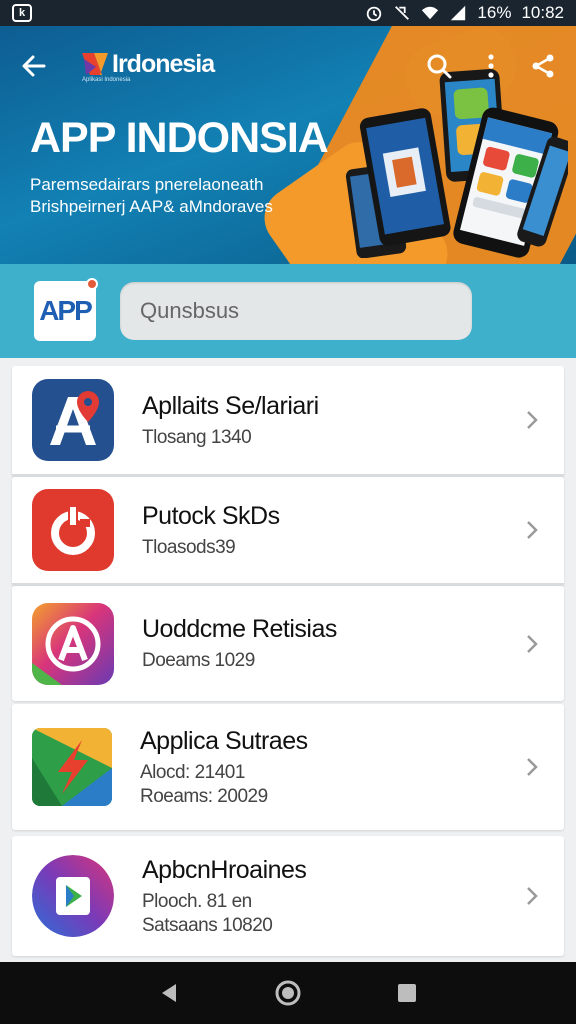 The height and width of the screenshot is (1024, 576). What do you see at coordinates (430, 13) in the screenshot?
I see `wifi-icon` at bounding box center [430, 13].